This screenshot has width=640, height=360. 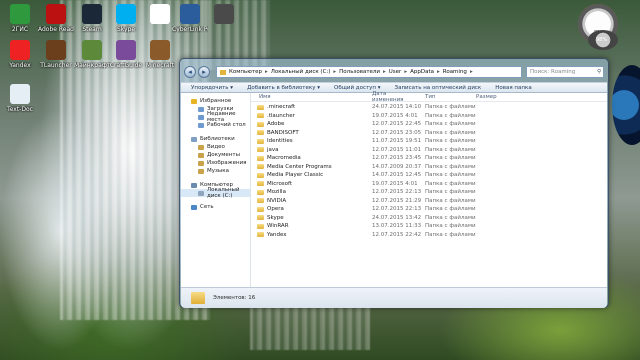 What do you see at coordinates (626, 105) in the screenshot?
I see `clock-gadget` at bounding box center [626, 105].